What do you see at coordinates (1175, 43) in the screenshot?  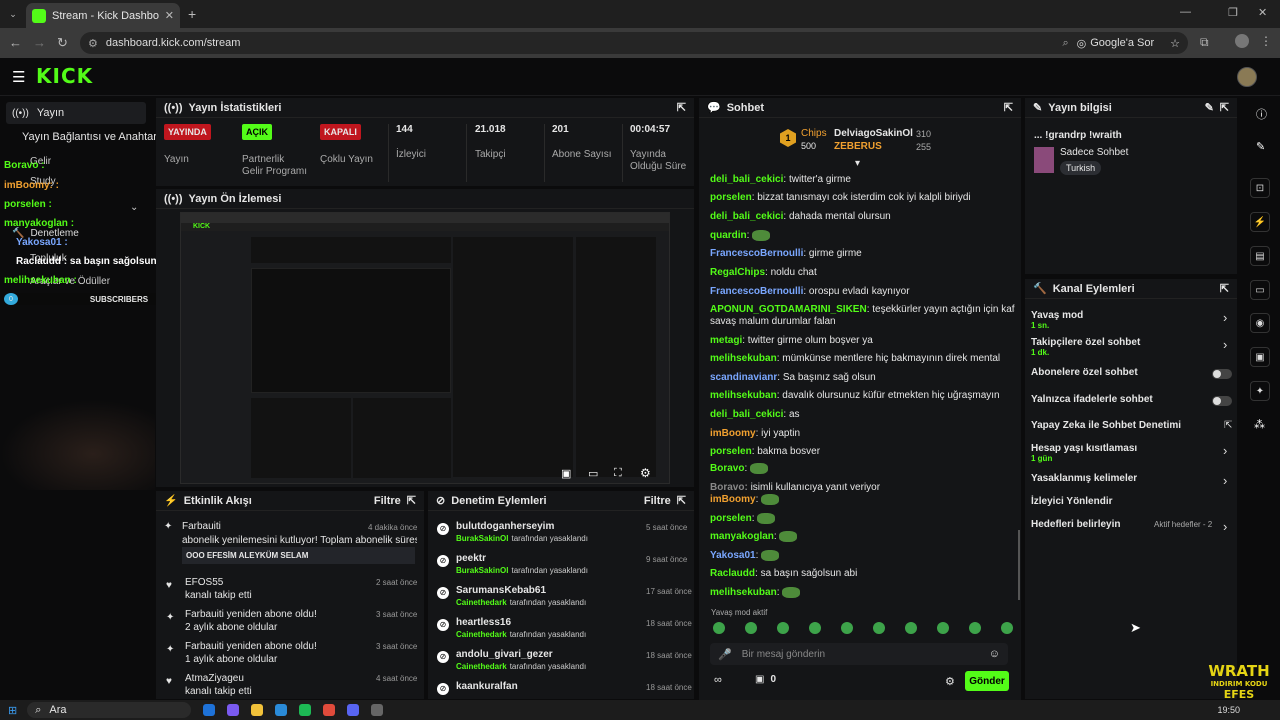 I see `bookmark-star-icon: ☆` at bounding box center [1175, 43].